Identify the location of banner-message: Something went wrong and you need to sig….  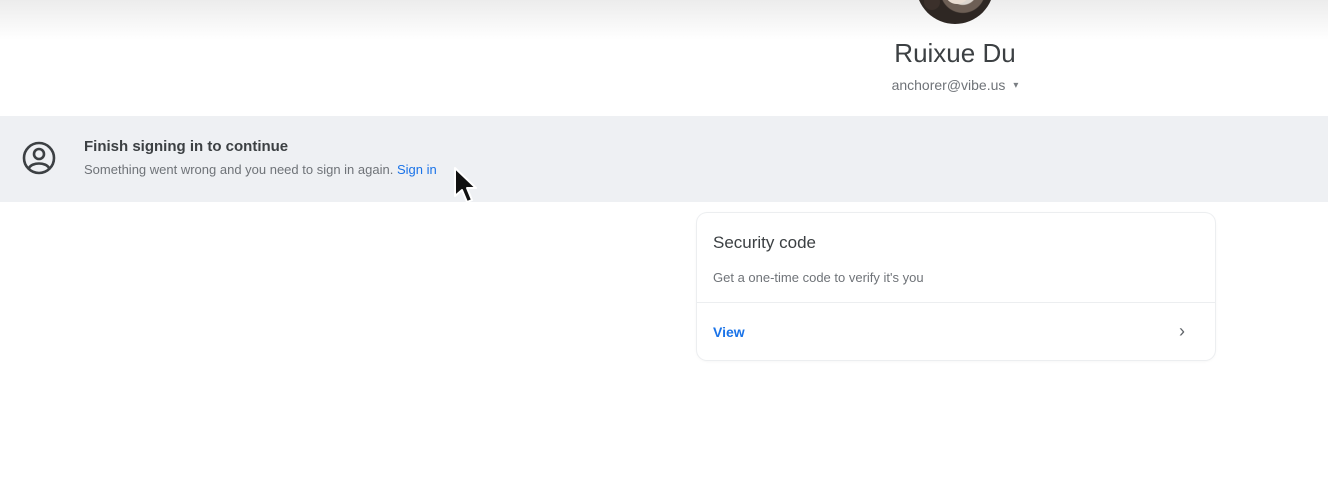
(239, 169).